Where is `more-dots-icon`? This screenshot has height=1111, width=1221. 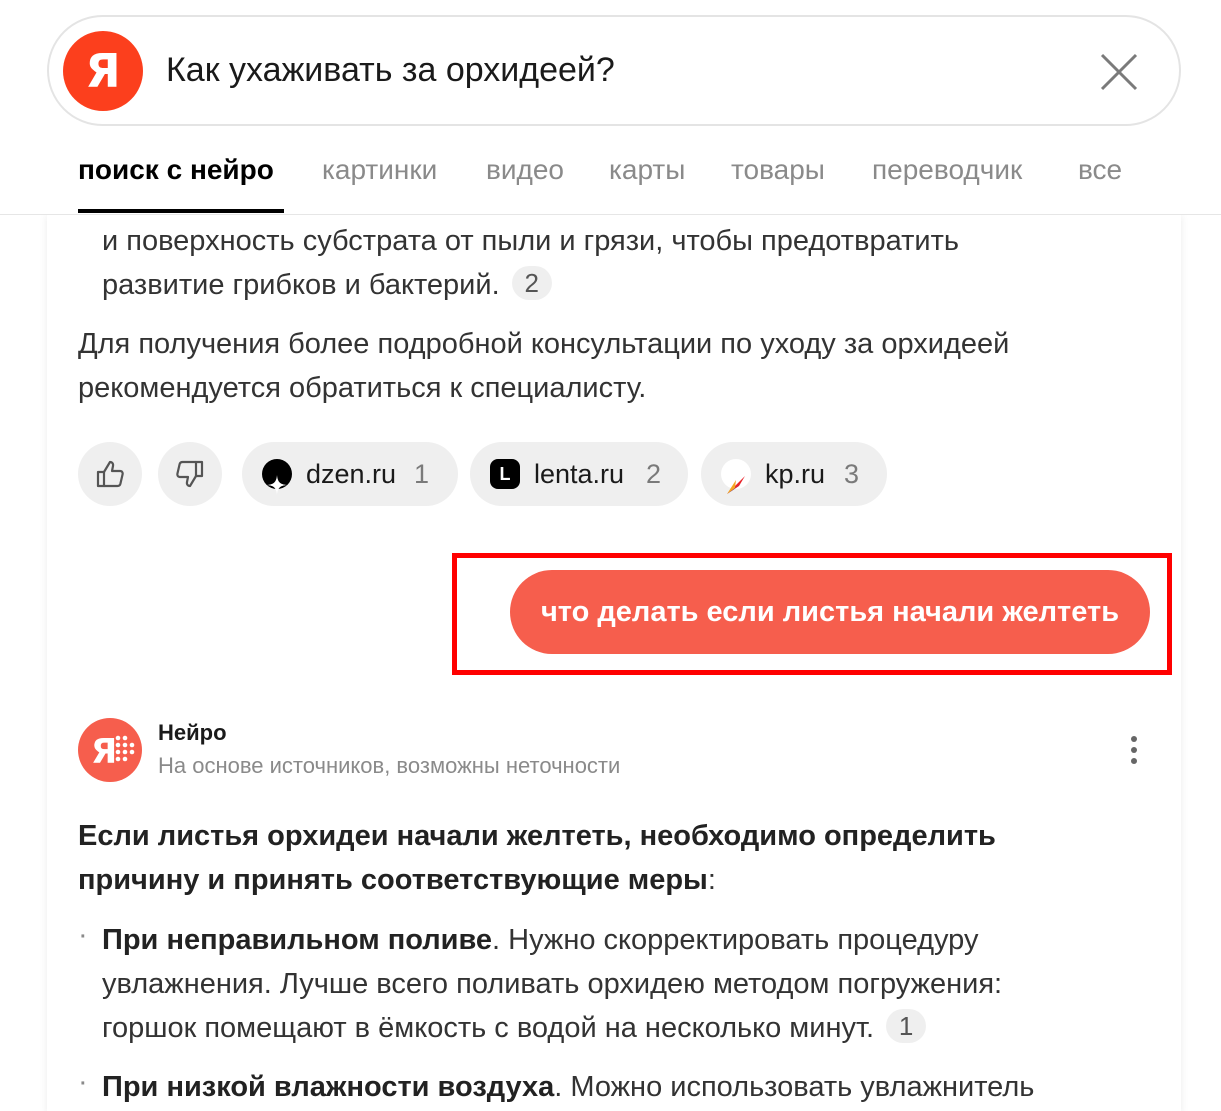
more-dots-icon is located at coordinates (1134, 739).